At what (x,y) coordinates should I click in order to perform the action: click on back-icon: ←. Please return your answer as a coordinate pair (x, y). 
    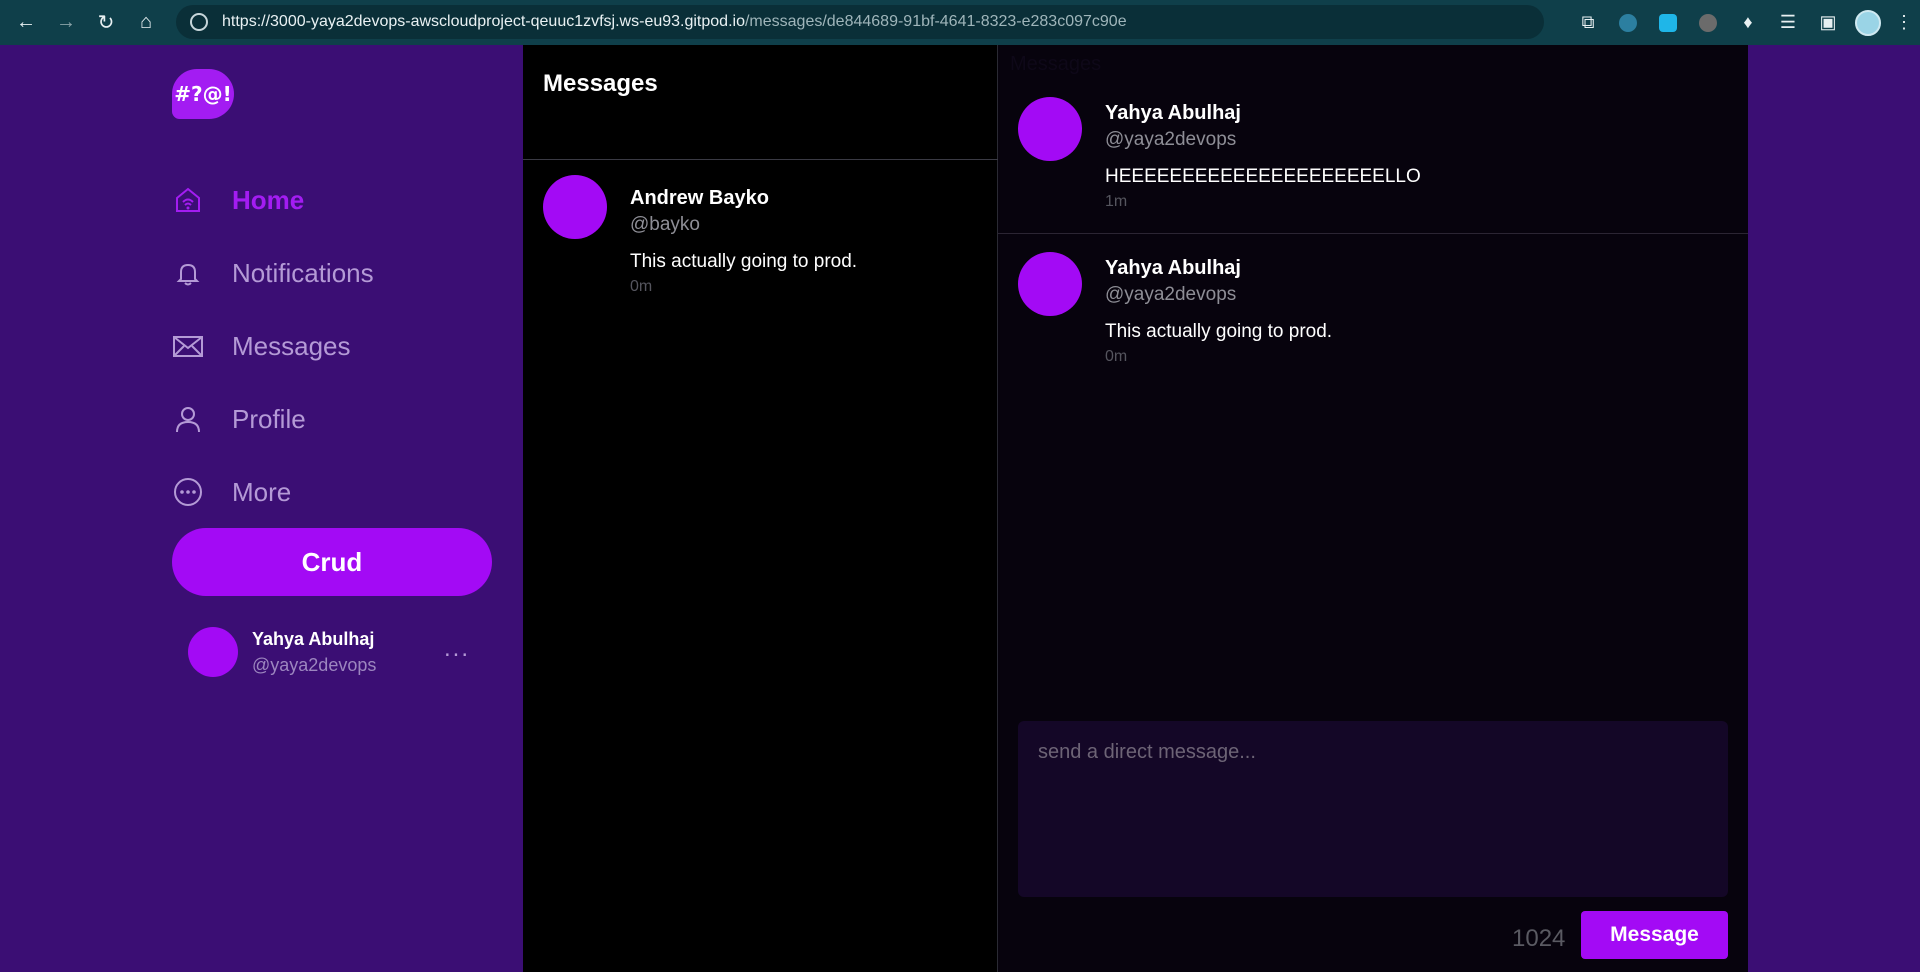
    Looking at the image, I should click on (26, 22).